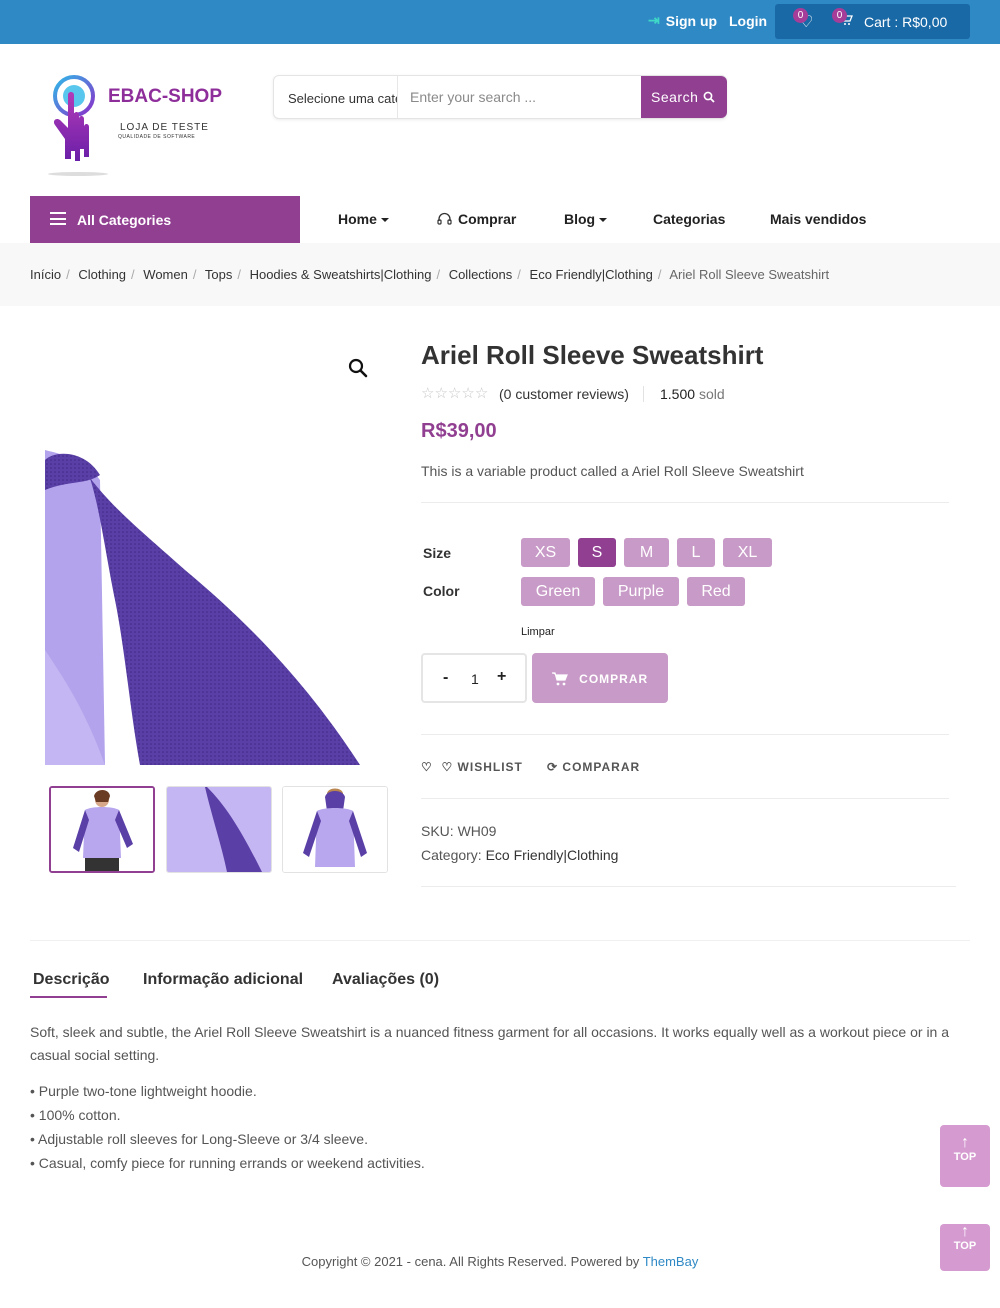 This screenshot has height=1308, width=1000. Describe the element at coordinates (385, 980) in the screenshot. I see `tab-avaliacoes: Avaliações (0)` at that location.